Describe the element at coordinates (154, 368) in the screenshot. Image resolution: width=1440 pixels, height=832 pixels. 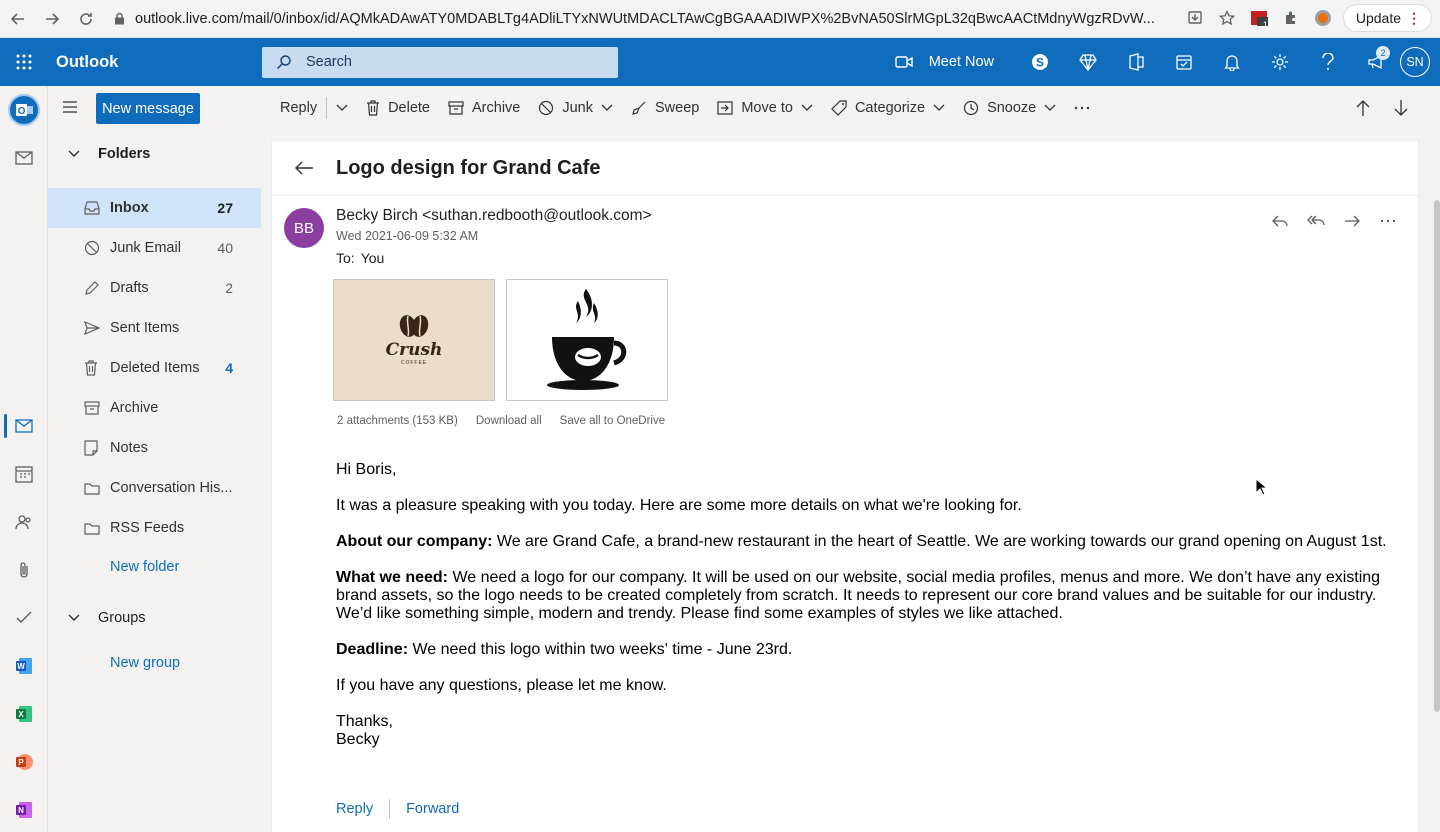
I see `folder-deleted-items: Deleted Items 4` at that location.